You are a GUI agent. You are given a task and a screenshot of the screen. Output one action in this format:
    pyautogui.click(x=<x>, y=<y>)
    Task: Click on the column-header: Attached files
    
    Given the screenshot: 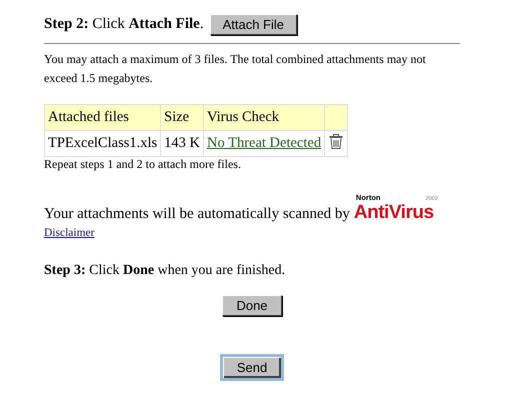 What is the action you would take?
    pyautogui.click(x=102, y=117)
    